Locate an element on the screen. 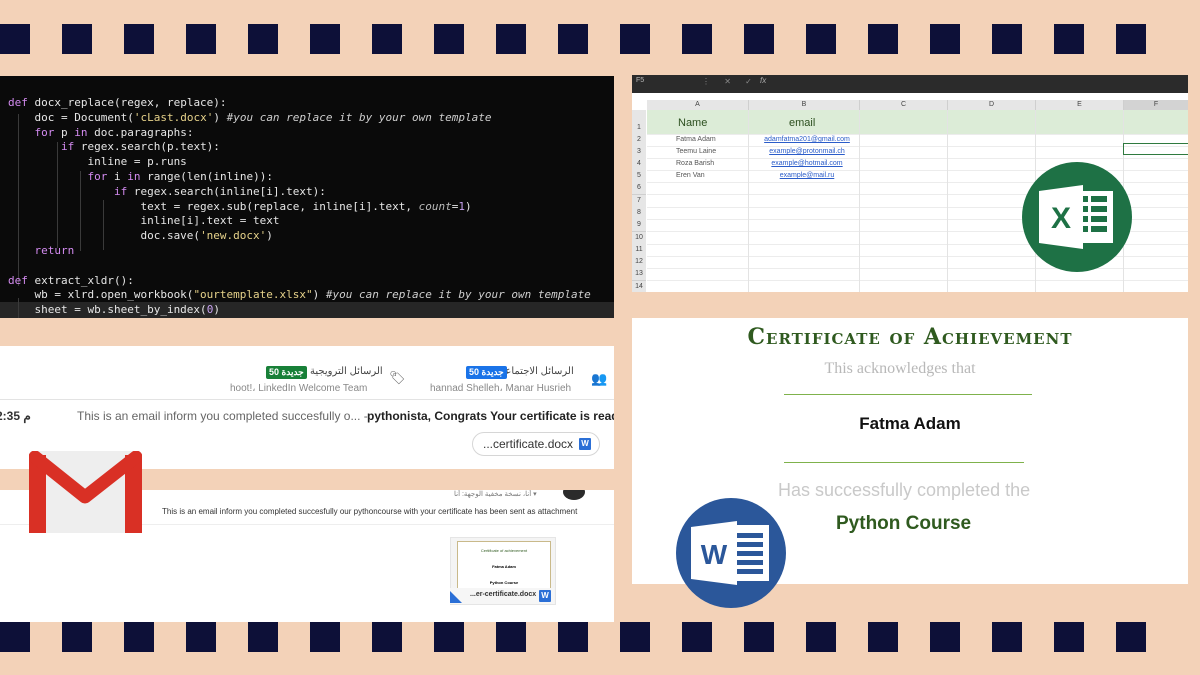 The height and width of the screenshot is (675, 1200). excel-logo-icon: X is located at coordinates (1077, 217).